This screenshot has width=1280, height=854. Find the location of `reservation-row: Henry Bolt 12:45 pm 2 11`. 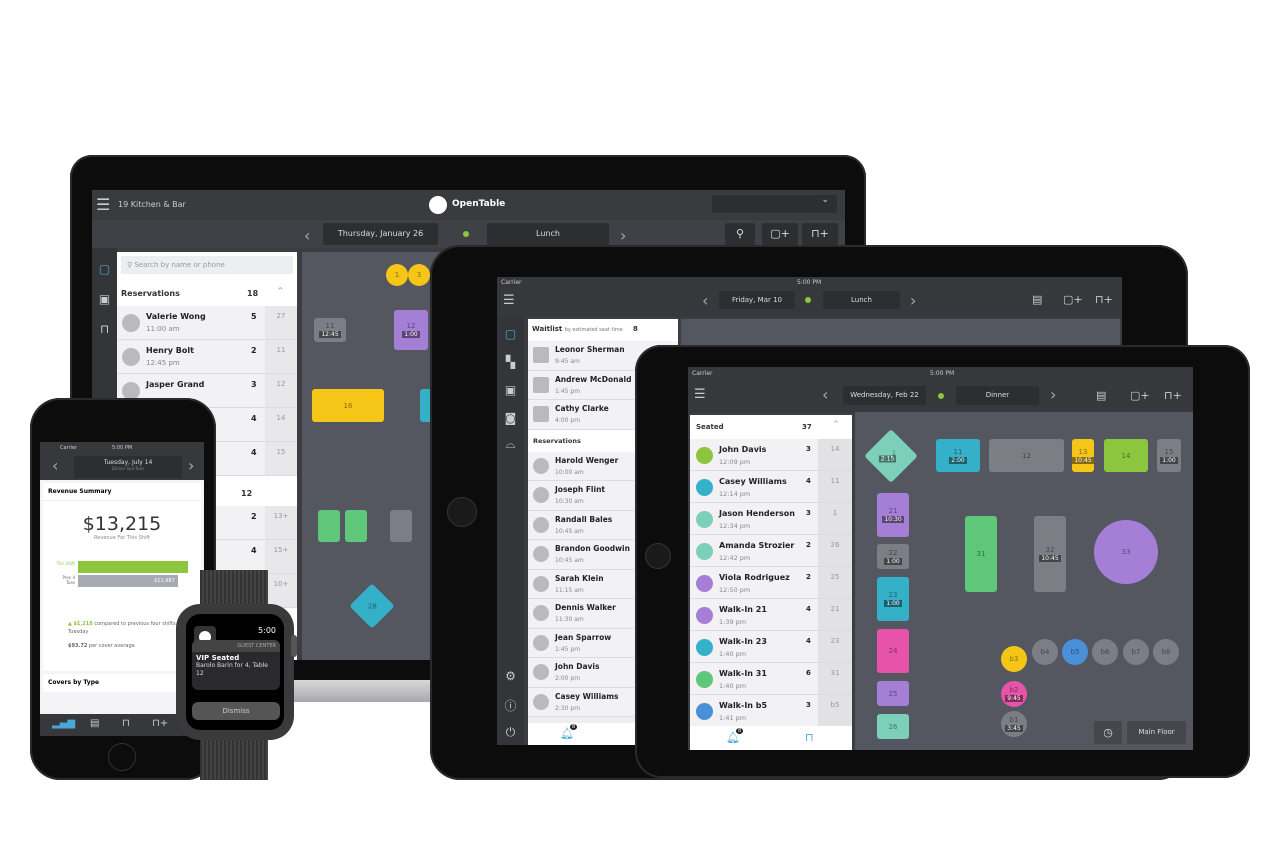

reservation-row: Henry Bolt 12:45 pm 2 11 is located at coordinates (207, 357).